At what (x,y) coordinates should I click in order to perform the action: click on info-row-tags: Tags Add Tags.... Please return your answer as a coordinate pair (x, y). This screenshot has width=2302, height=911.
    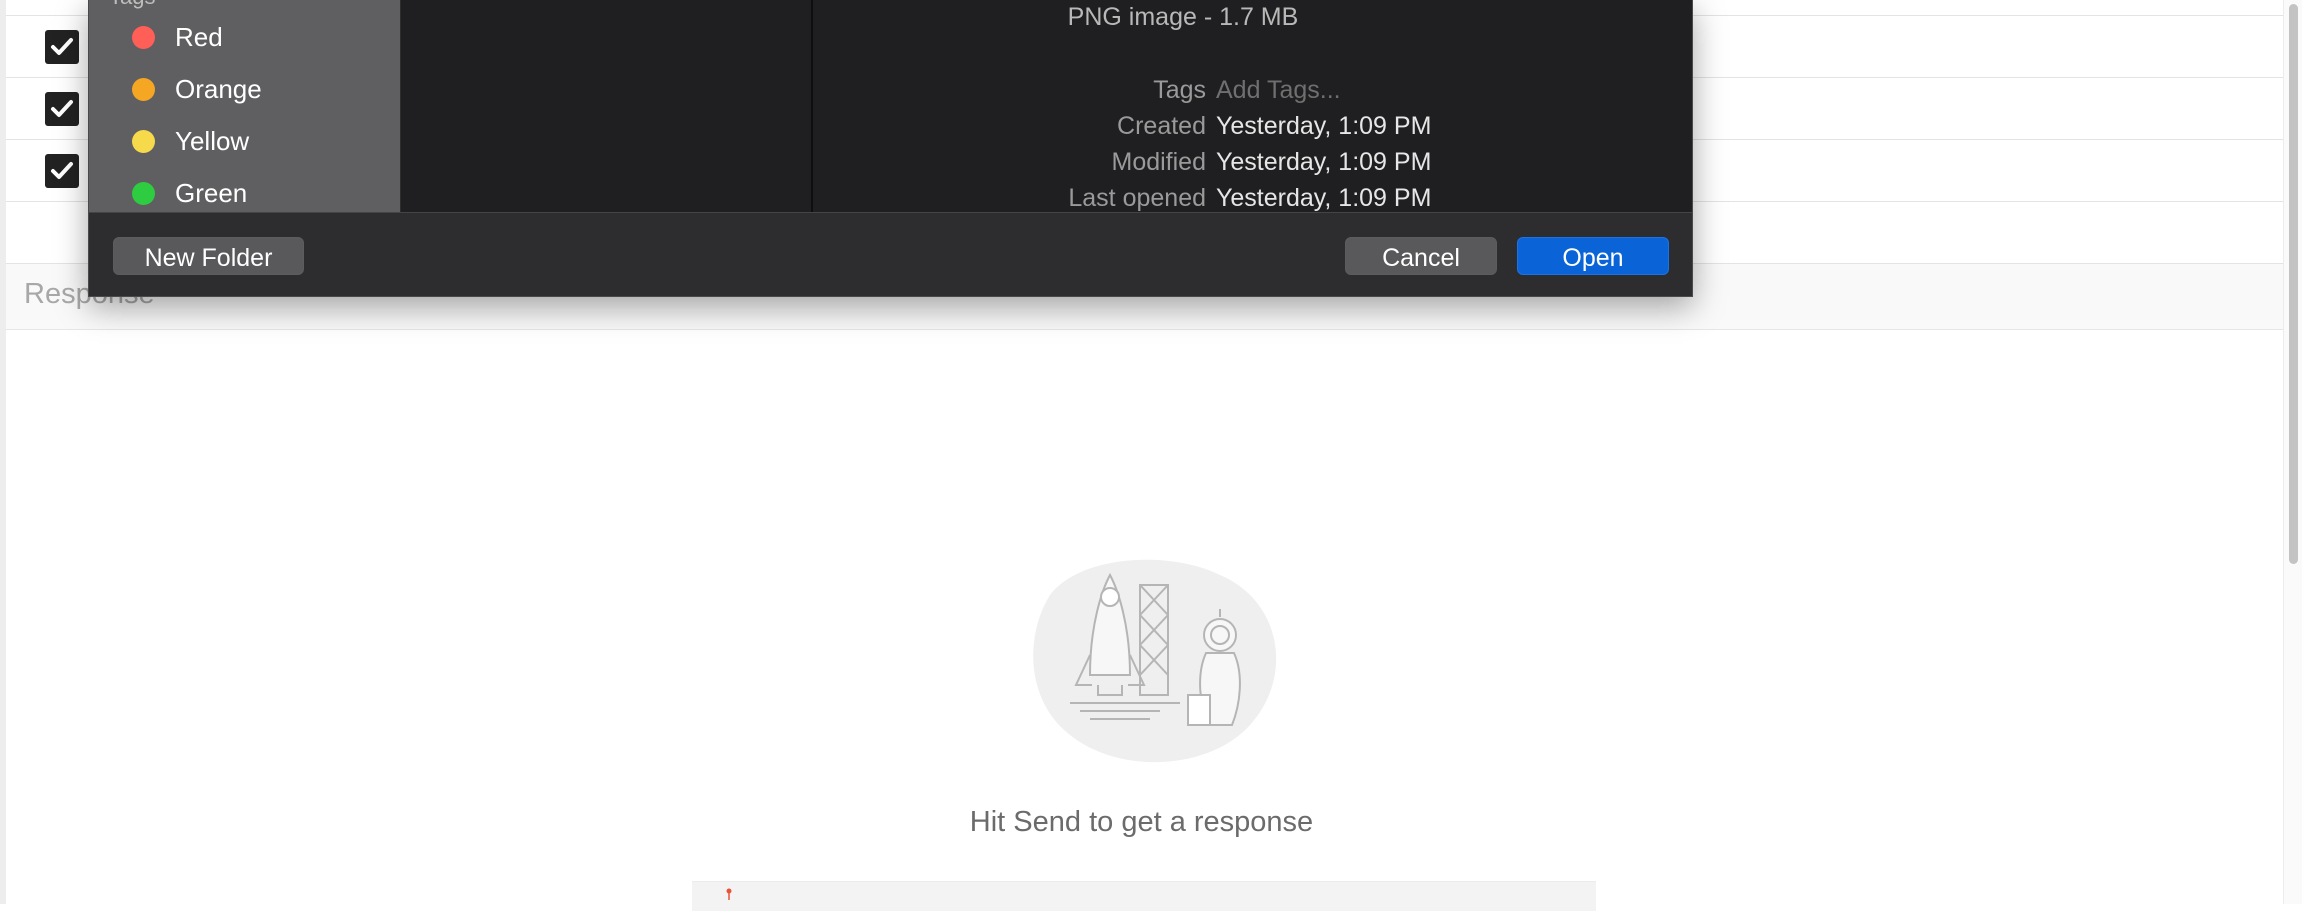
    Looking at the image, I should click on (1252, 93).